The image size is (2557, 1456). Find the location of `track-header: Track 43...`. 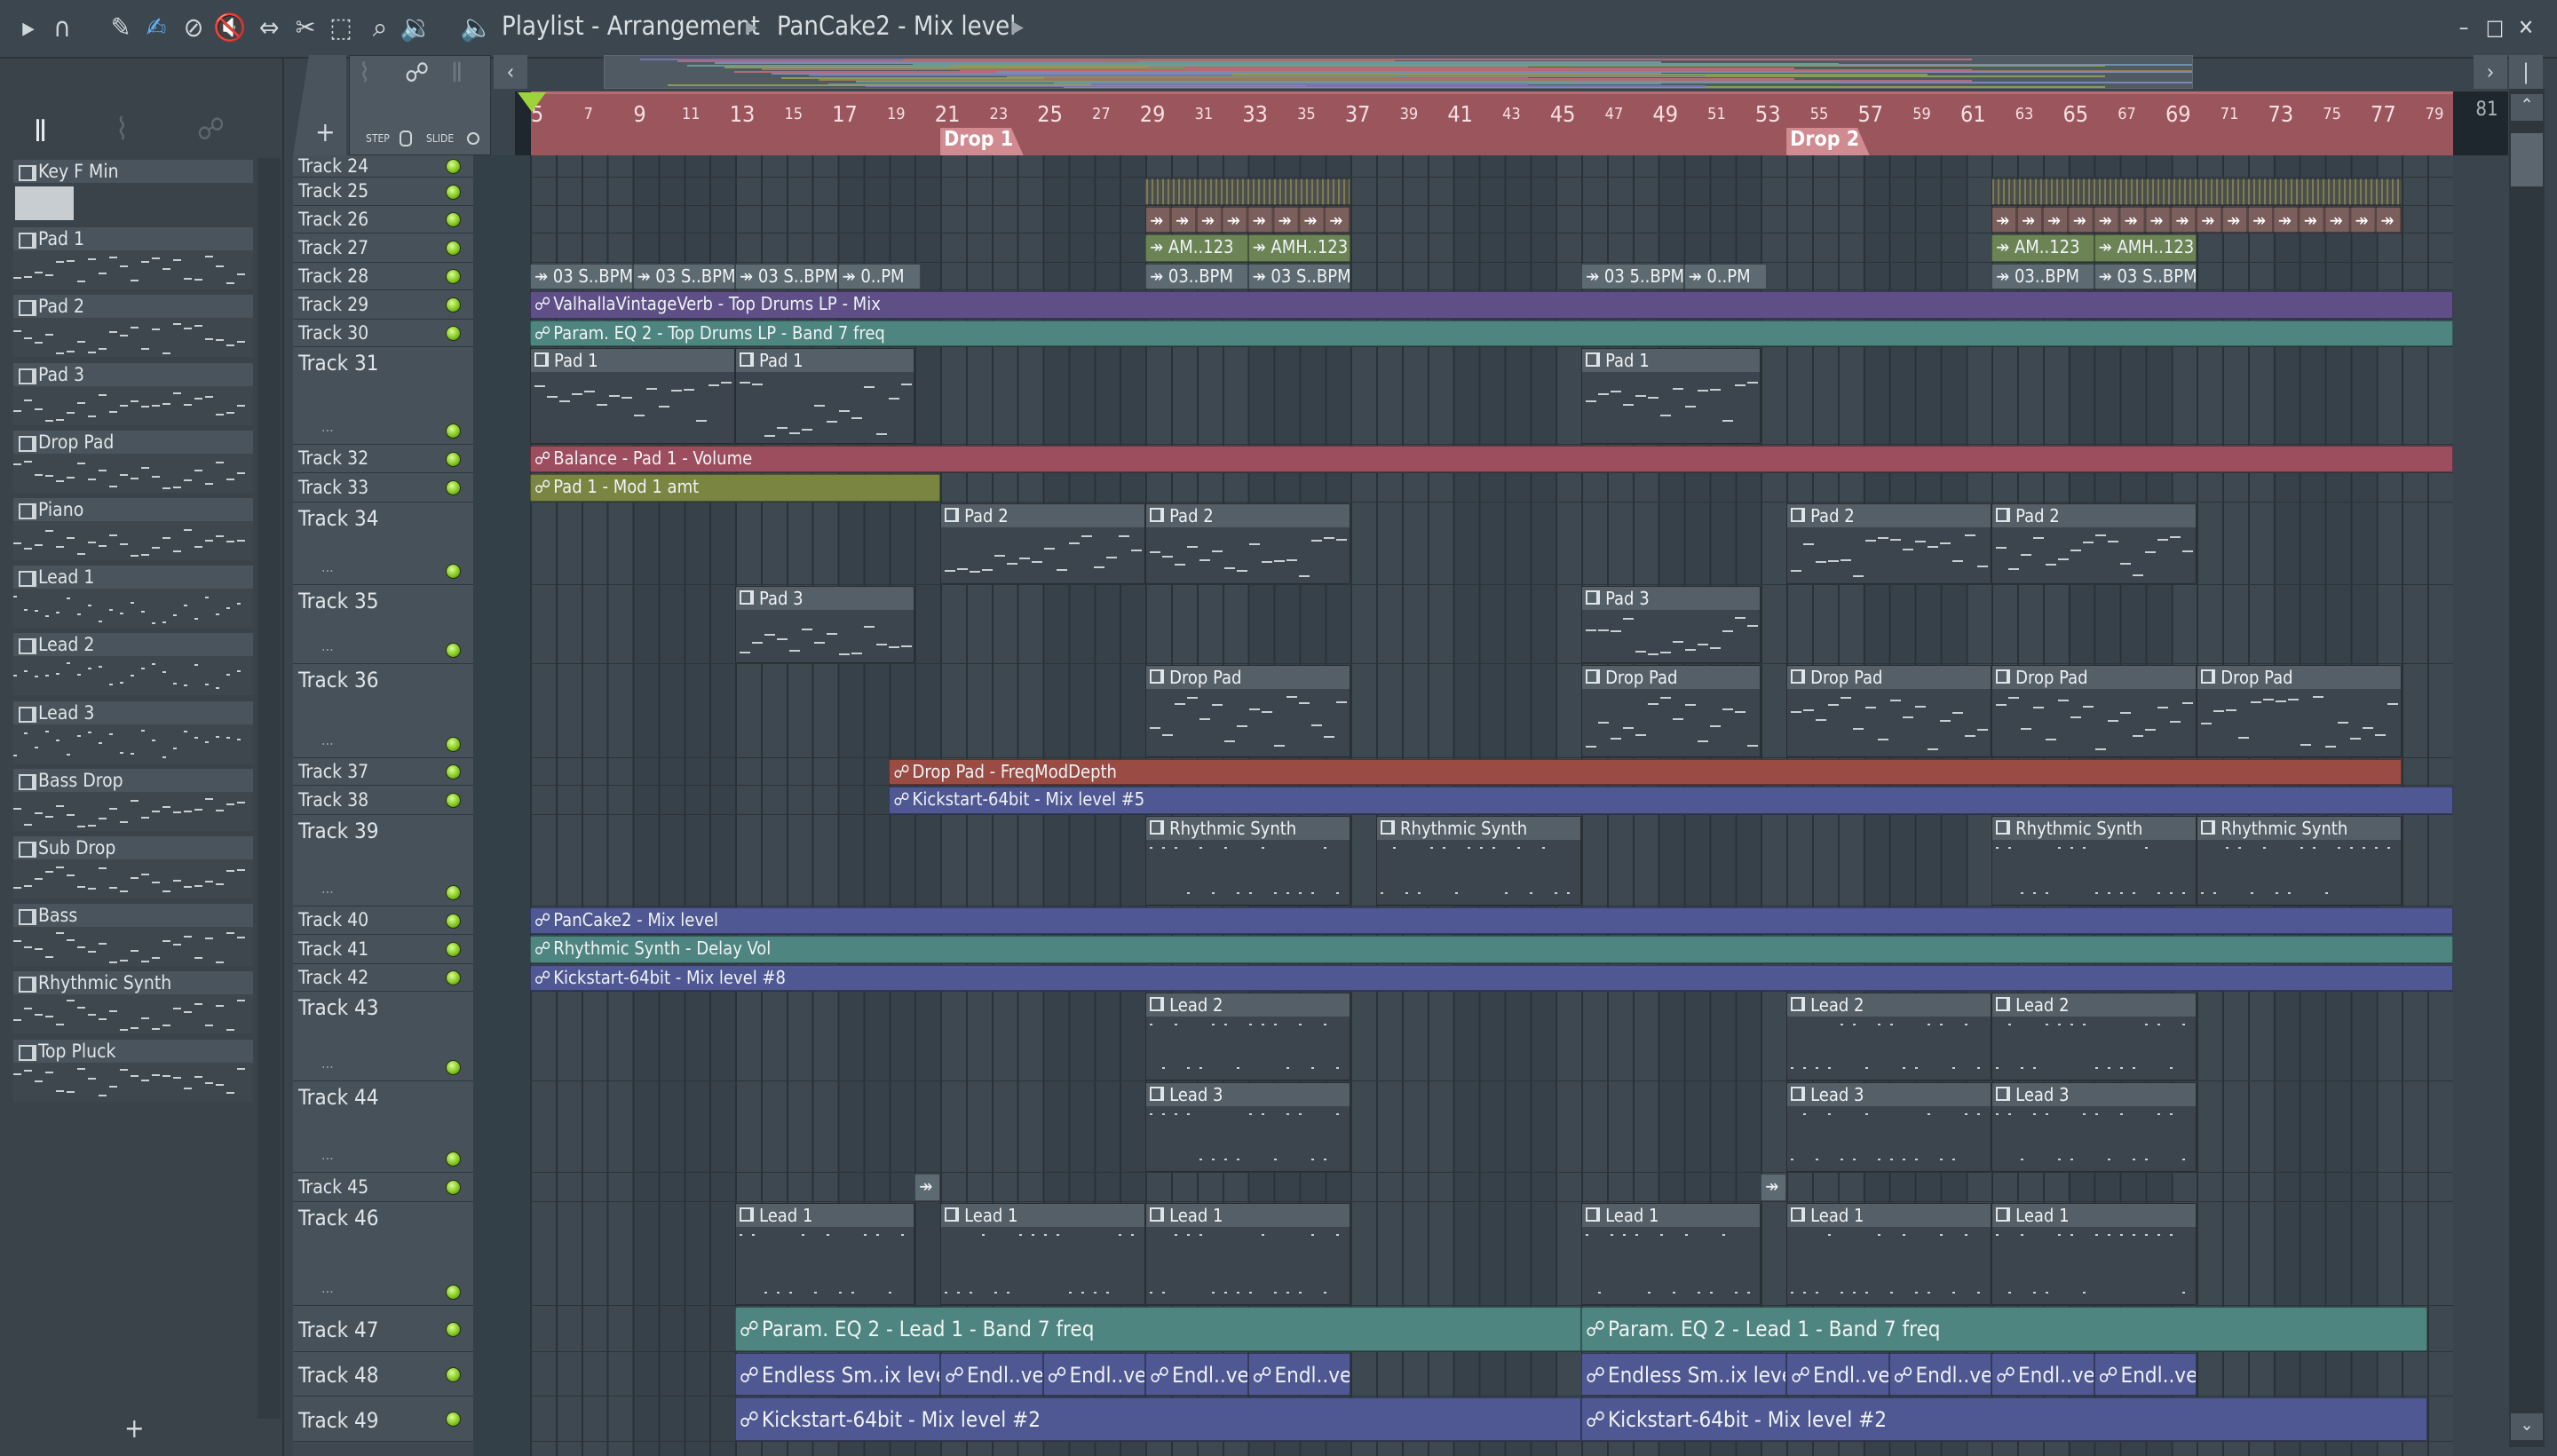

track-header: Track 43... is located at coordinates (383, 1036).